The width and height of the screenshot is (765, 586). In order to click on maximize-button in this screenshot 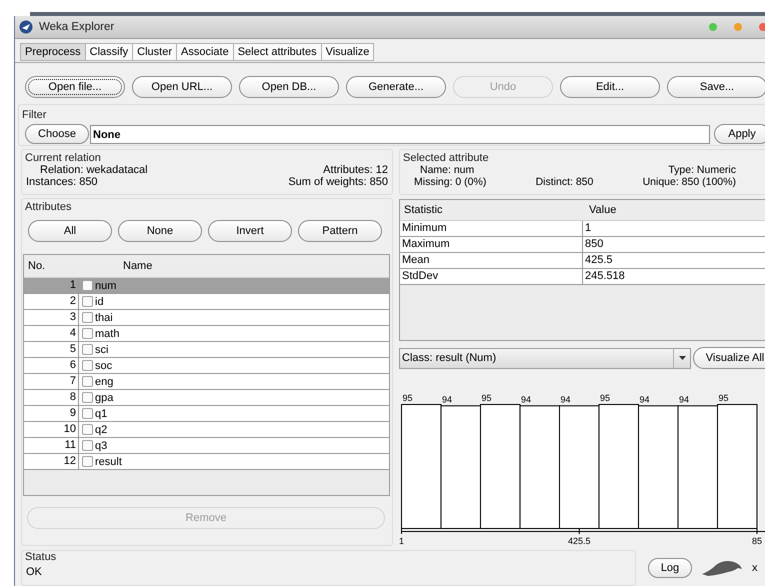, I will do `click(713, 27)`.